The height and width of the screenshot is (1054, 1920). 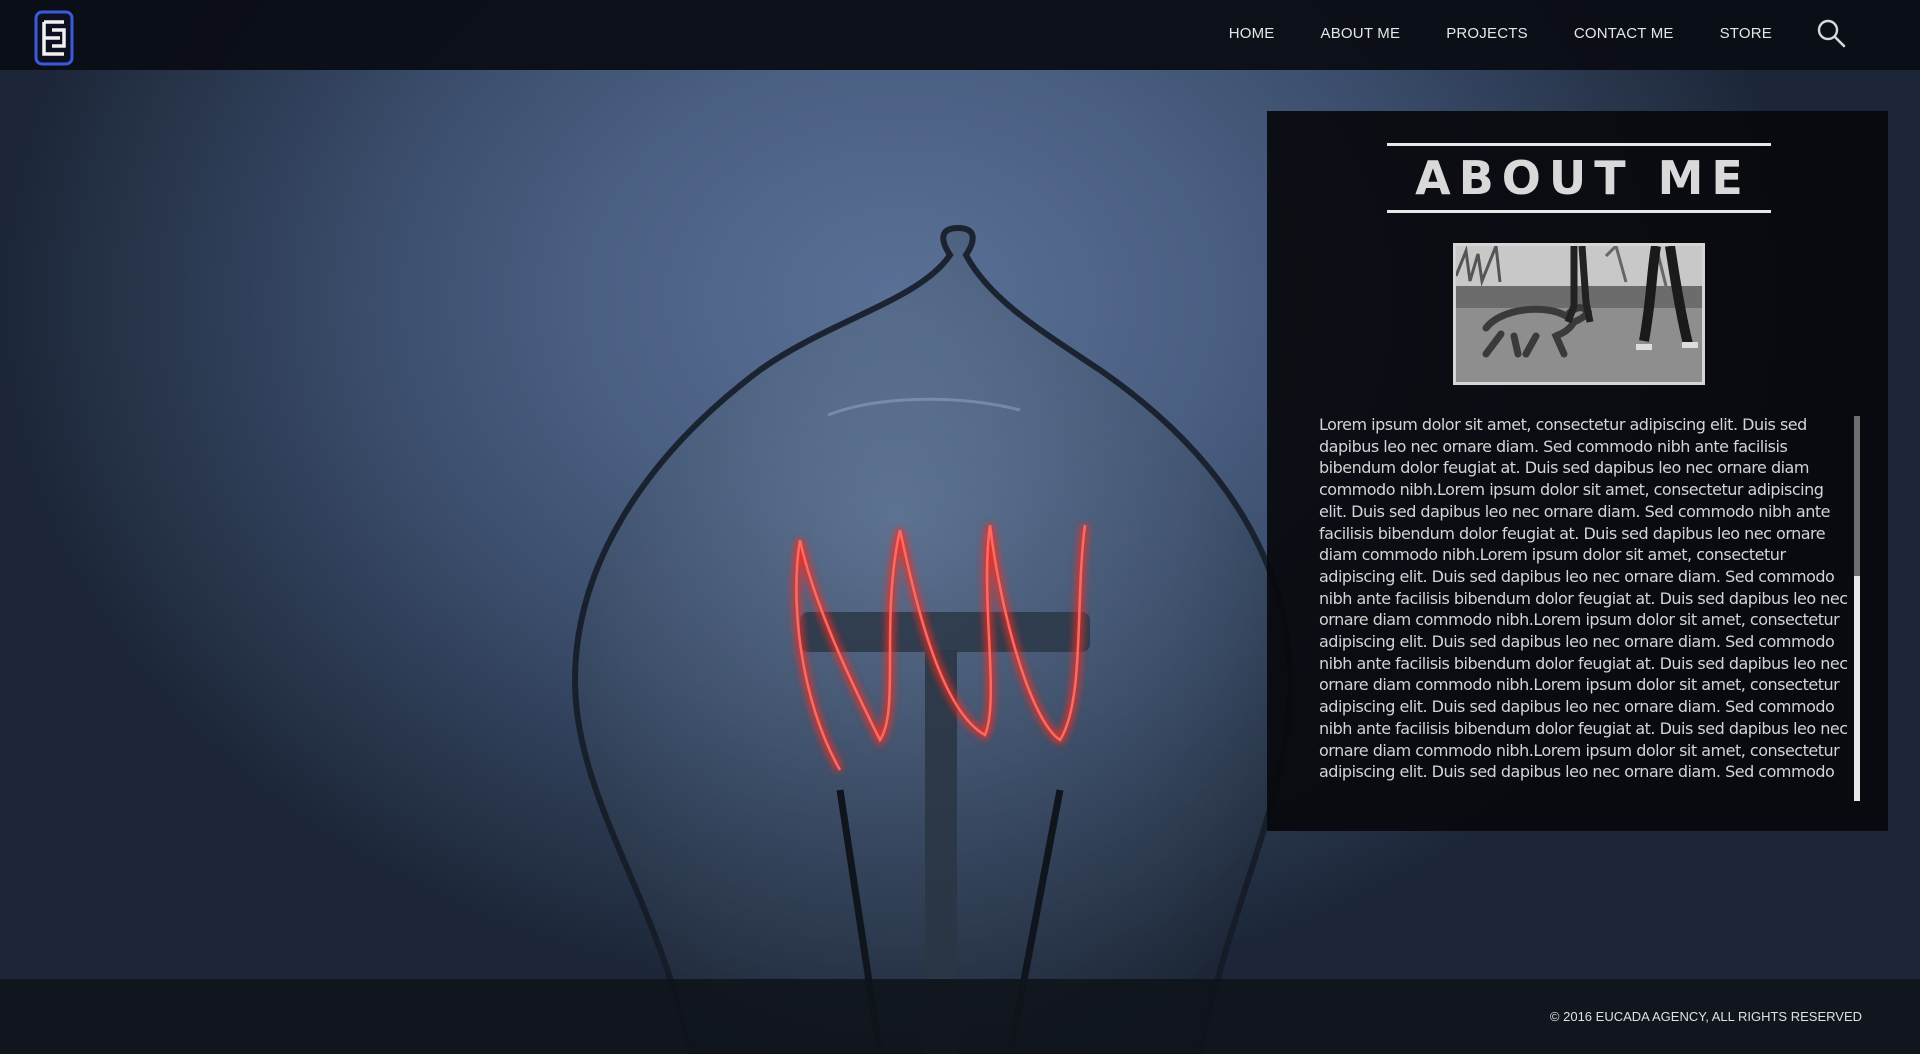 What do you see at coordinates (1624, 33) in the screenshot?
I see `nav-contact-me: CONTACT ME` at bounding box center [1624, 33].